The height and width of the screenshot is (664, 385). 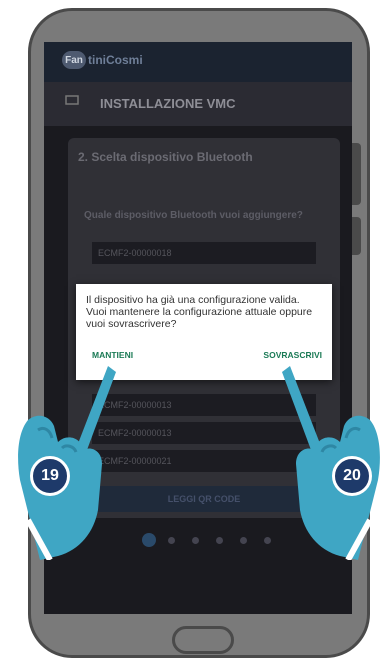 What do you see at coordinates (50, 476) in the screenshot?
I see `step-badge-19: 19` at bounding box center [50, 476].